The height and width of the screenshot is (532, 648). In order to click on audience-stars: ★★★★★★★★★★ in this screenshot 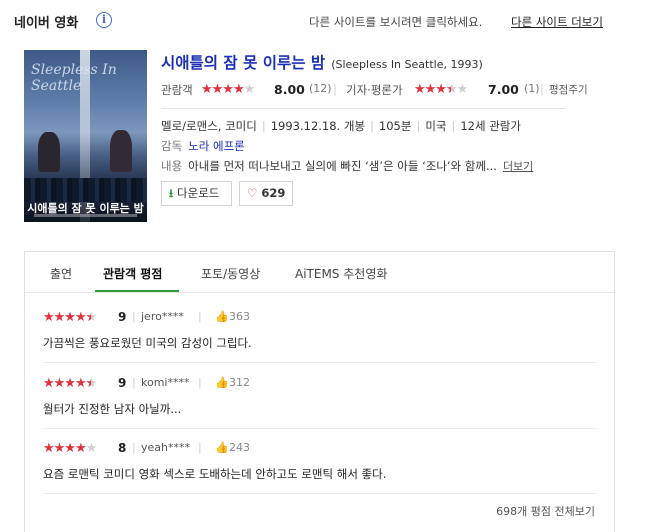, I will do `click(228, 89)`.